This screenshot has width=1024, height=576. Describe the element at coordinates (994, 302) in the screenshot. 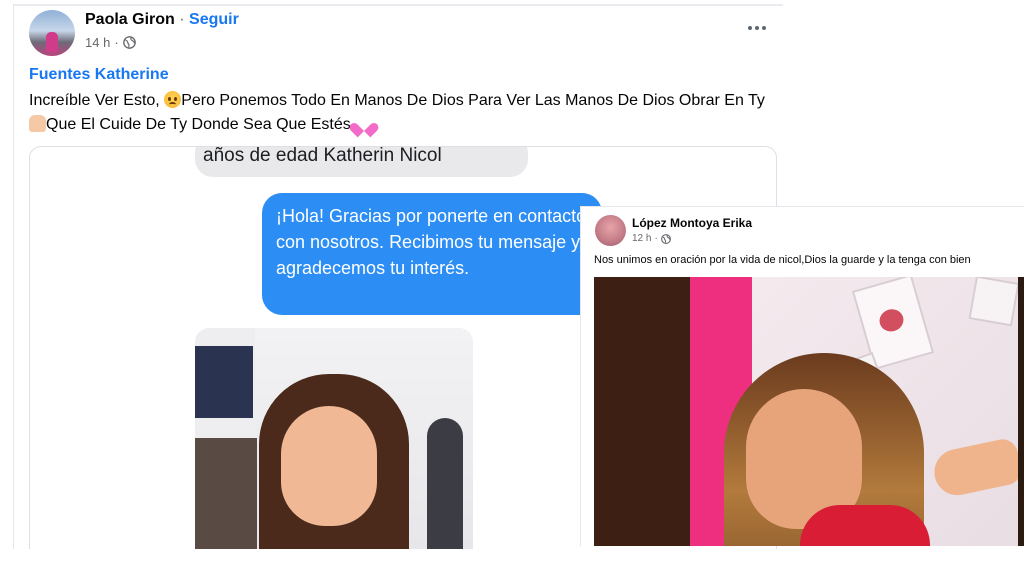

I see `photo-wall-frame` at that location.